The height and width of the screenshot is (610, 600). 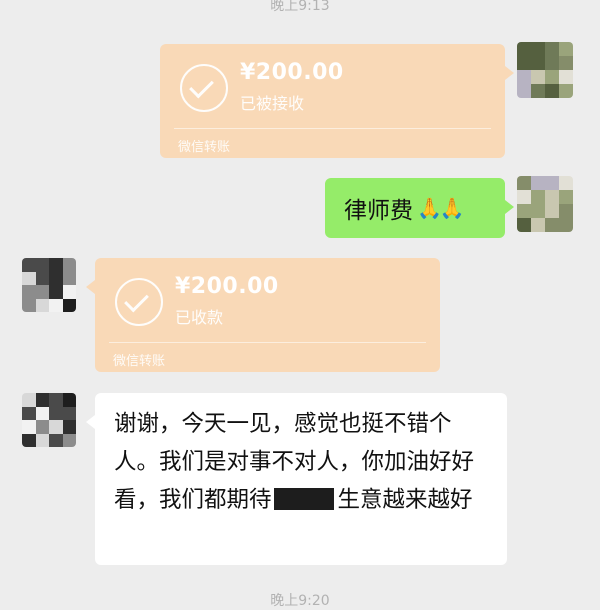 What do you see at coordinates (405, 500) in the screenshot?
I see `message-text-part2: 生意越来越好` at bounding box center [405, 500].